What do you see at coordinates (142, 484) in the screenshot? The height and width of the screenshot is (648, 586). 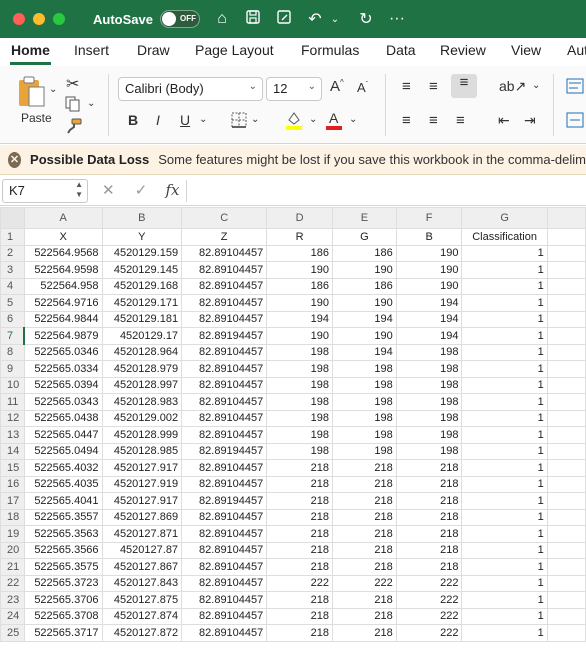 I see `cell: 4520127.919` at bounding box center [142, 484].